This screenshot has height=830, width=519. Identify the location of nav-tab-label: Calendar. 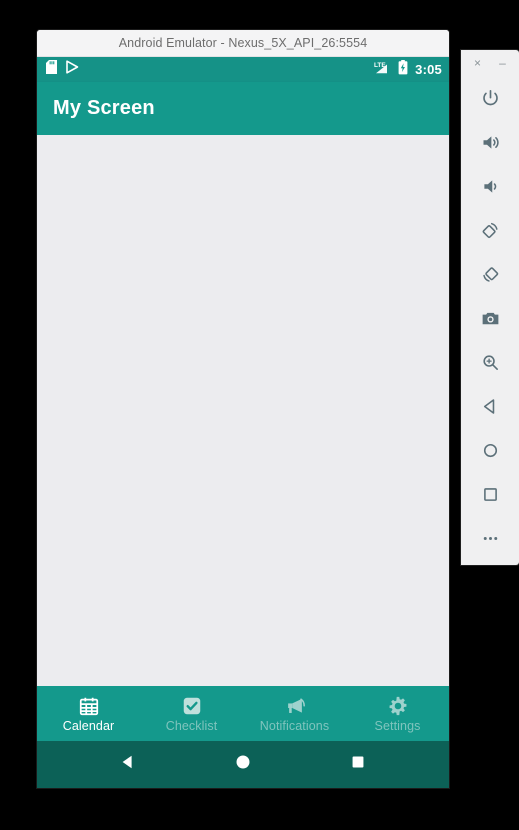
(88, 725).